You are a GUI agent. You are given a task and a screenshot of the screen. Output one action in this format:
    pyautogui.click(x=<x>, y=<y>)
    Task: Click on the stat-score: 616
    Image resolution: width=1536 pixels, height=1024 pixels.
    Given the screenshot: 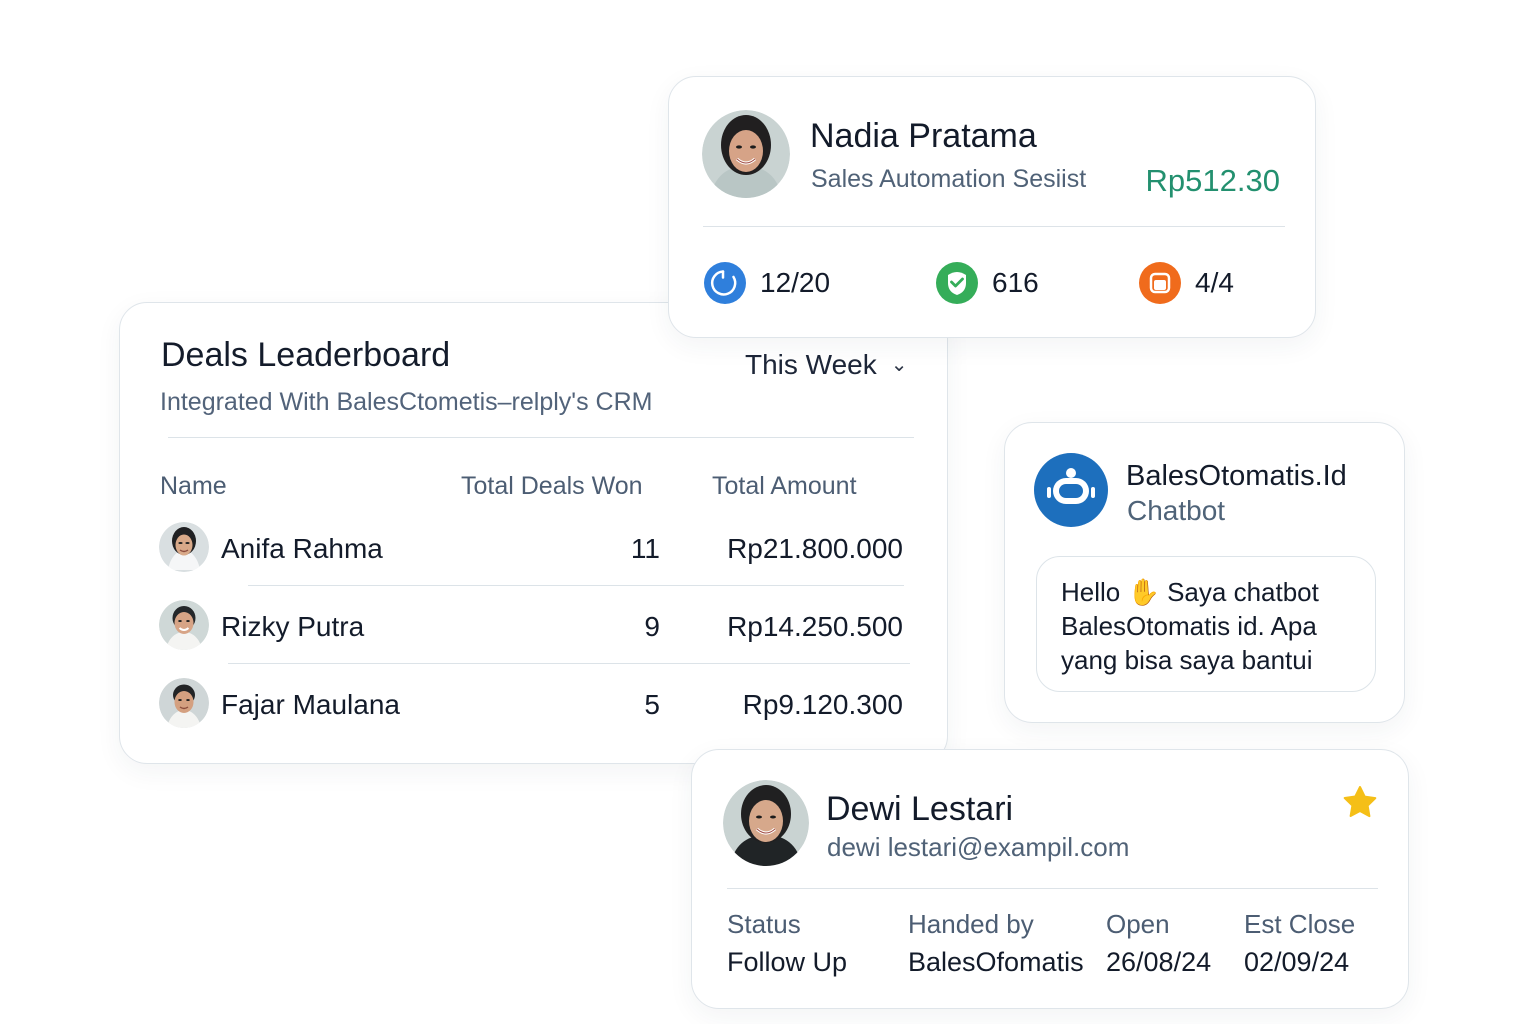 What is the action you would take?
    pyautogui.click(x=987, y=283)
    